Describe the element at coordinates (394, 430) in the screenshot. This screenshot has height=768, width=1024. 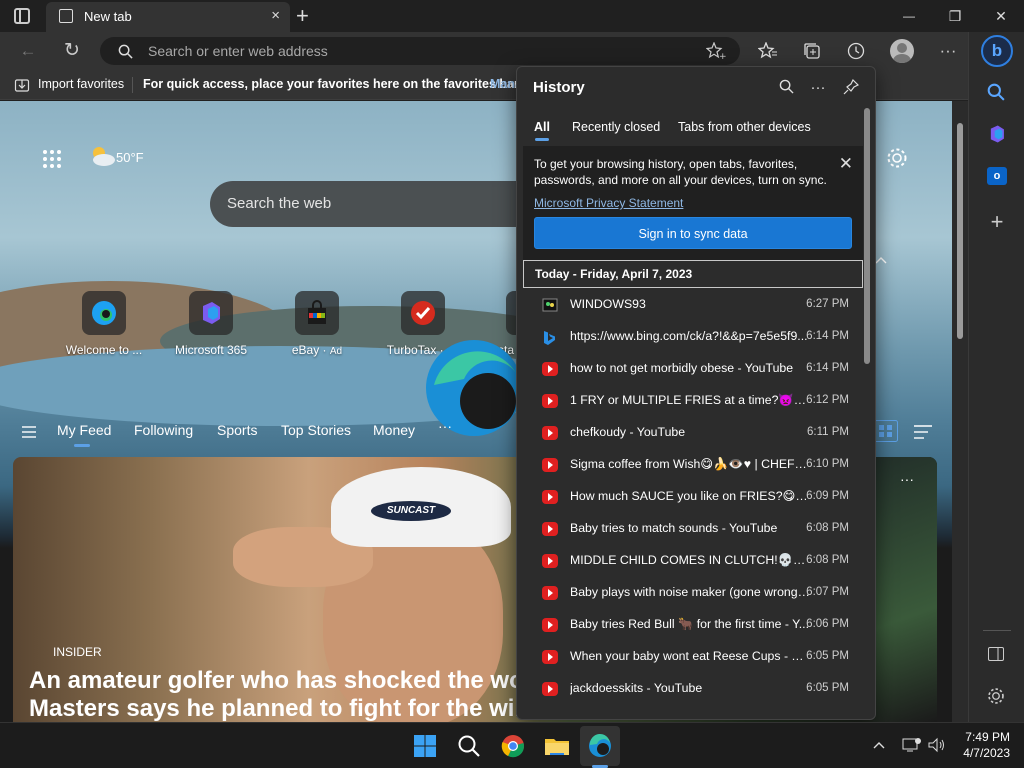
I see `feed-tab-money: Money` at that location.